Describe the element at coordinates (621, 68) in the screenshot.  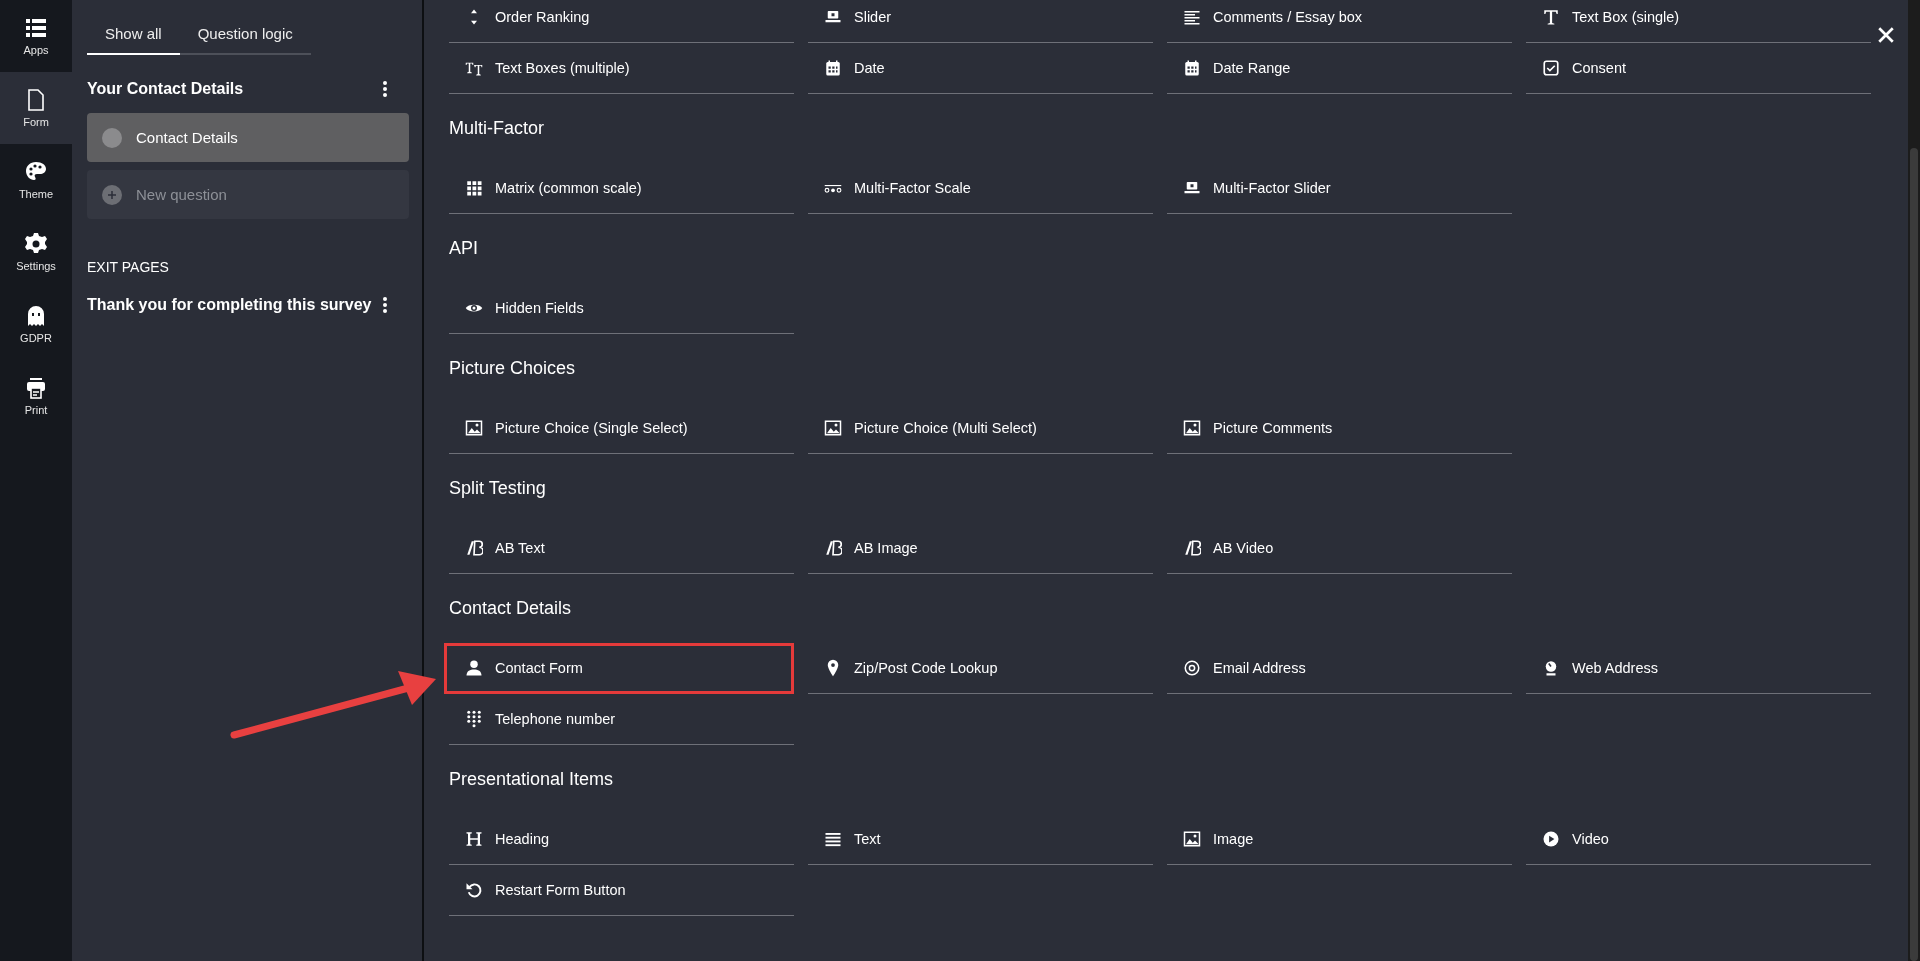
I see `question-type-item: Text Boxes (multiple)` at that location.